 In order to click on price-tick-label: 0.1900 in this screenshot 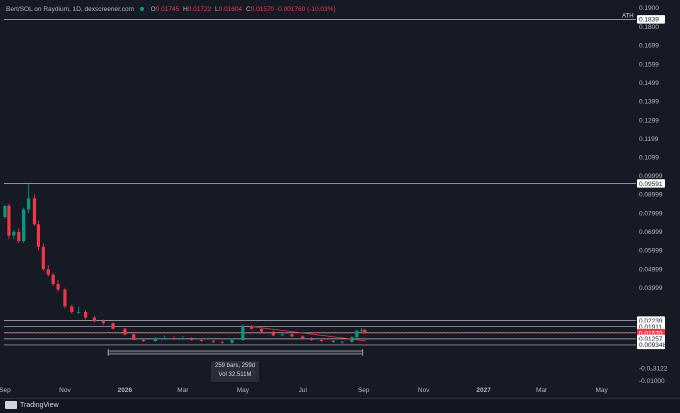, I will do `click(649, 8)`.